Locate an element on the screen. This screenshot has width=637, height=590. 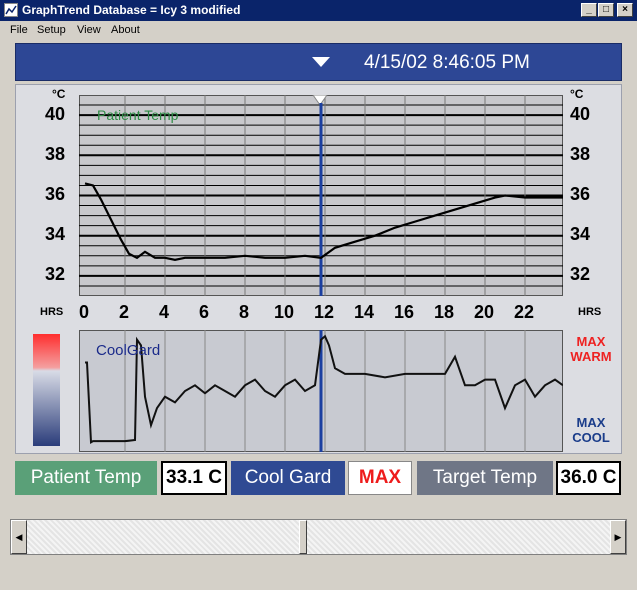
menu-about: About is located at coordinates (125, 30).